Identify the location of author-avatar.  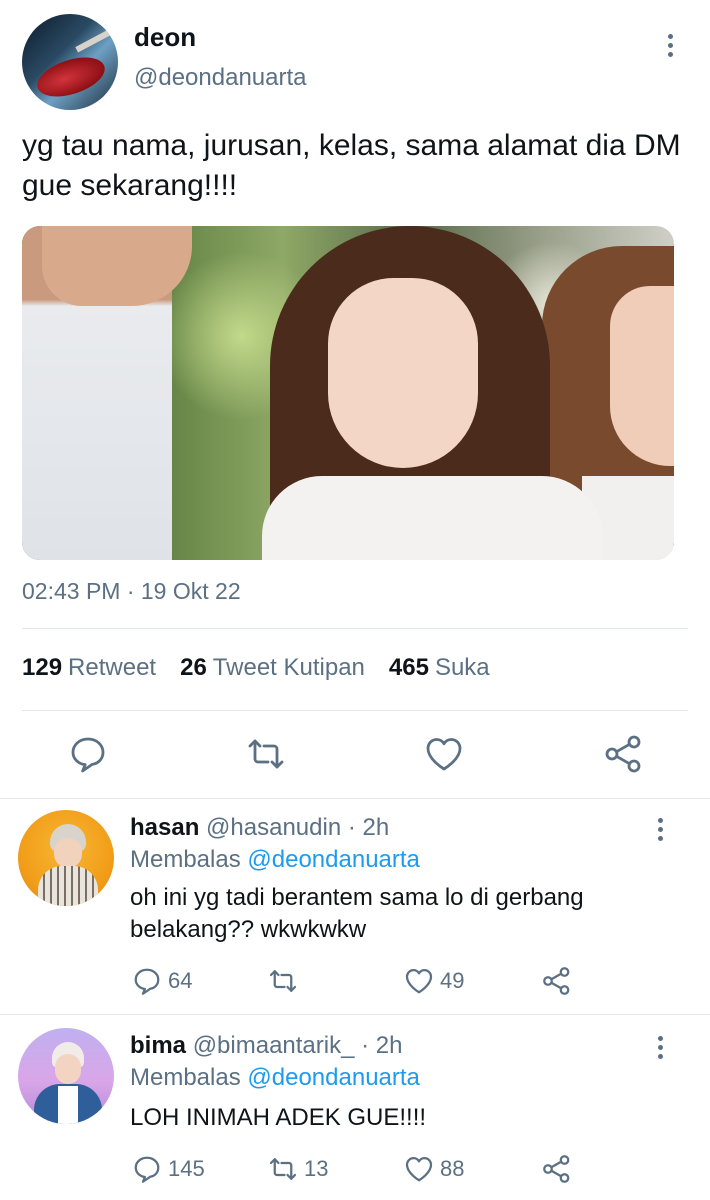
(70, 62).